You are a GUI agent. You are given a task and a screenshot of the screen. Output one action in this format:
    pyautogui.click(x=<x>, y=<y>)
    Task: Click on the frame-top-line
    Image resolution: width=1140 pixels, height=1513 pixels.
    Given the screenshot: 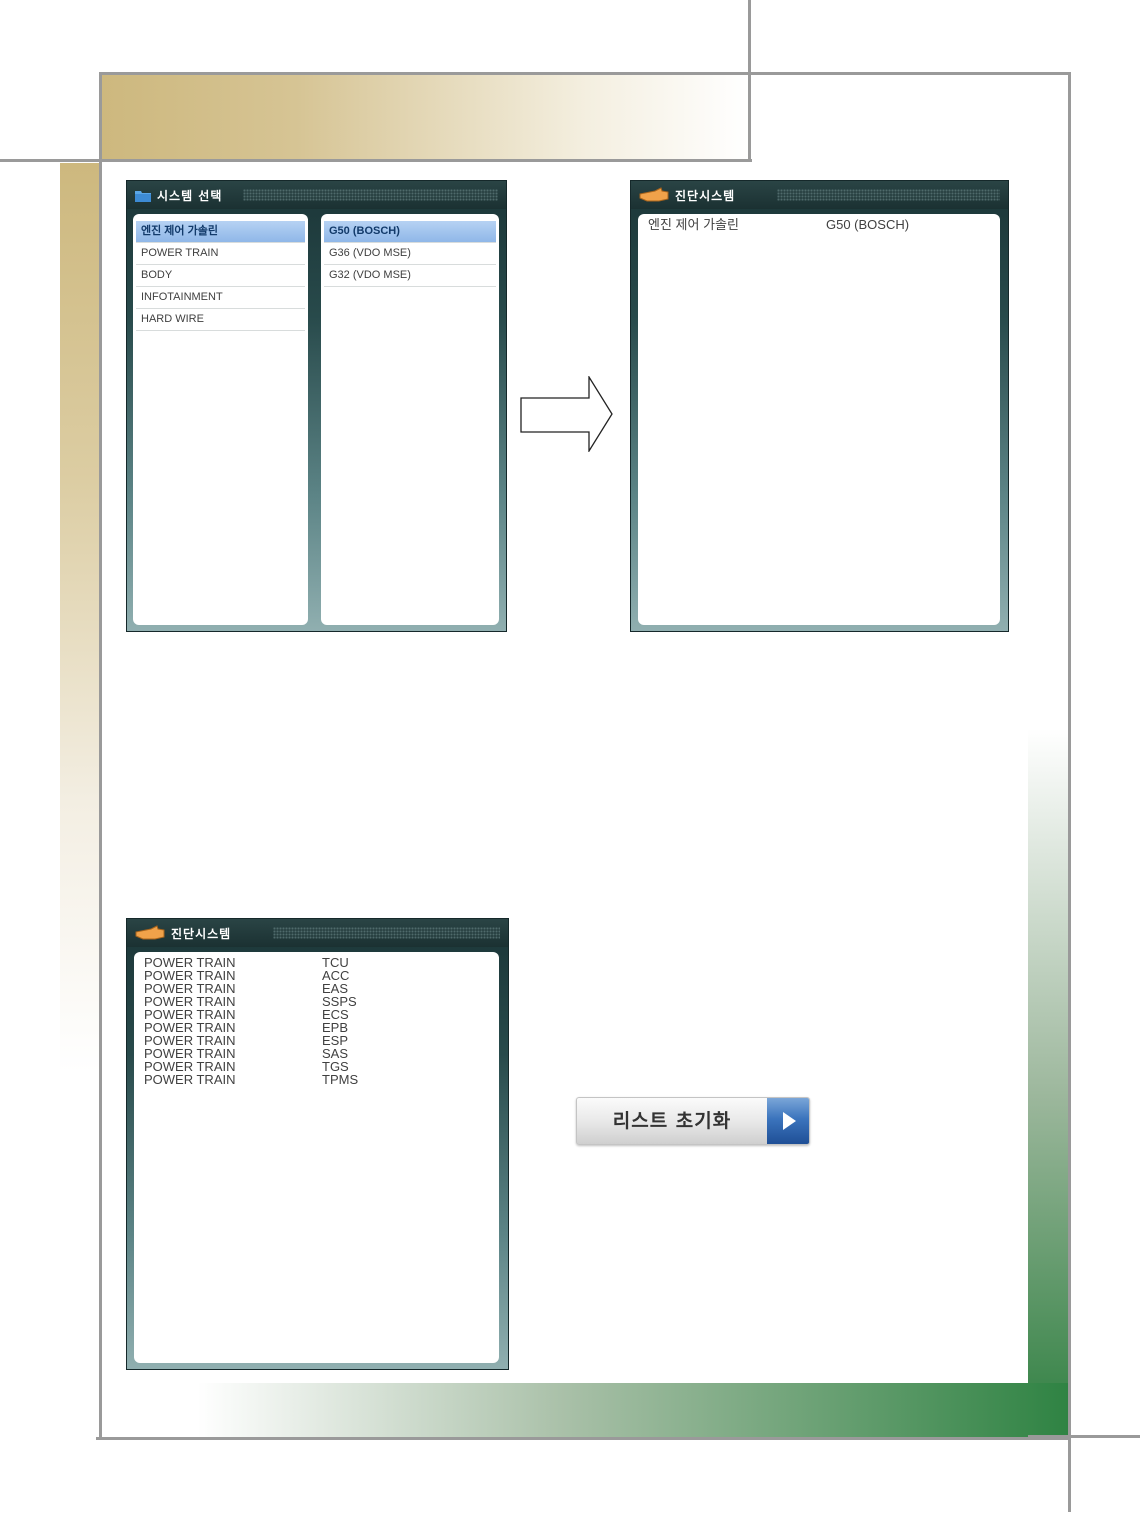 What is the action you would take?
    pyautogui.click(x=584, y=73)
    